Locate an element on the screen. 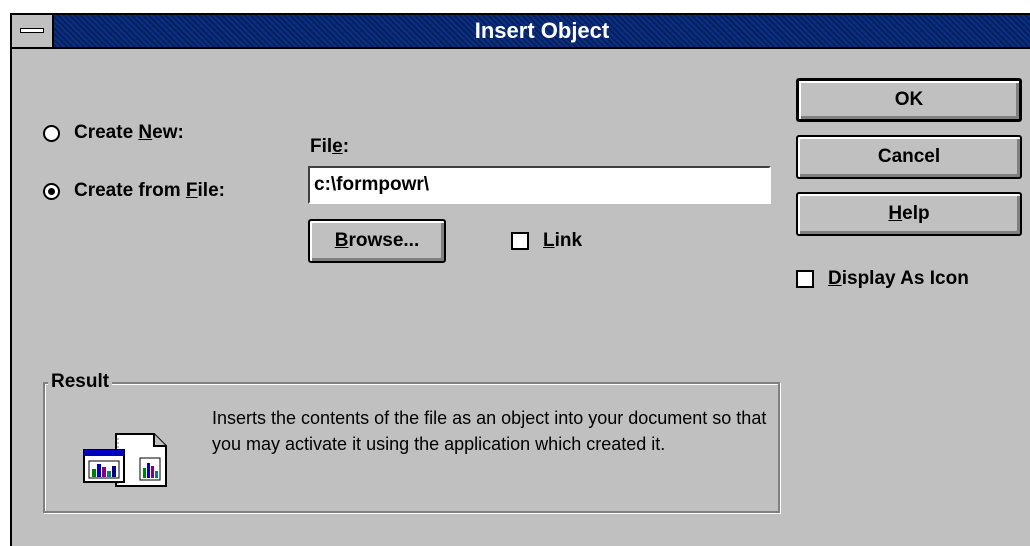 Image resolution: width=1030 pixels, height=546 pixels. link-option: Link is located at coordinates (546, 241).